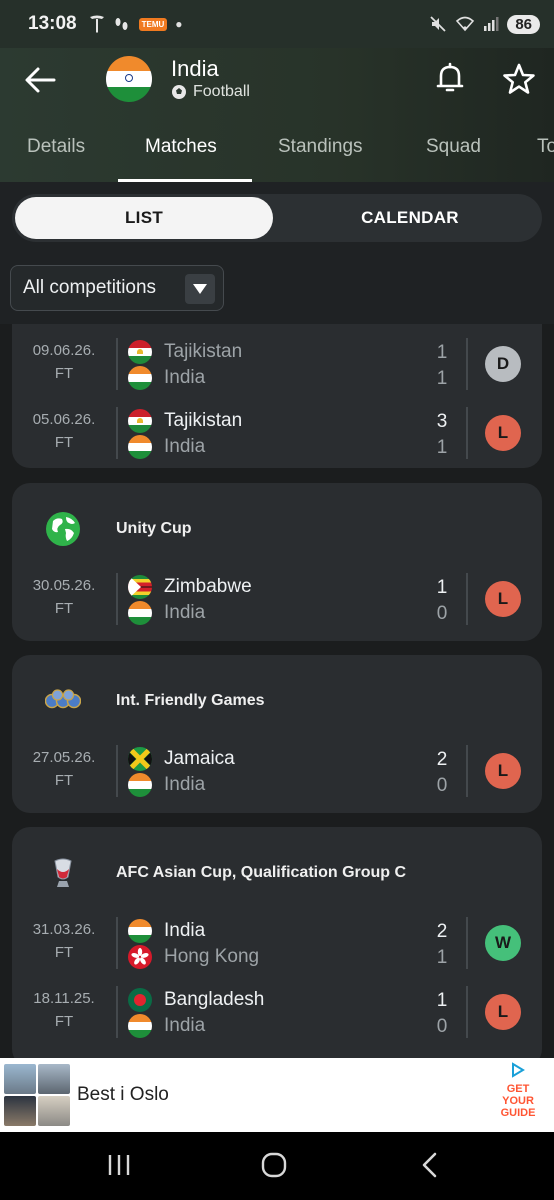  Describe the element at coordinates (277, 434) in the screenshot. I see `match-row: 05.06.26. FT Tajikistan India 3 1 L` at that location.